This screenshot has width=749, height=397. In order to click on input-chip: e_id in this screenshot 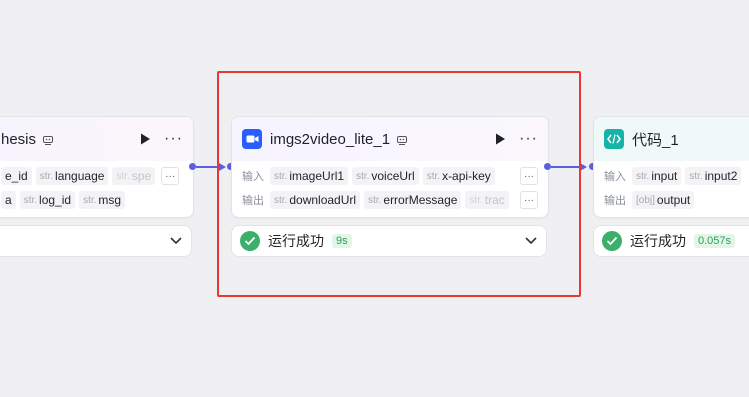, I will do `click(16, 176)`.